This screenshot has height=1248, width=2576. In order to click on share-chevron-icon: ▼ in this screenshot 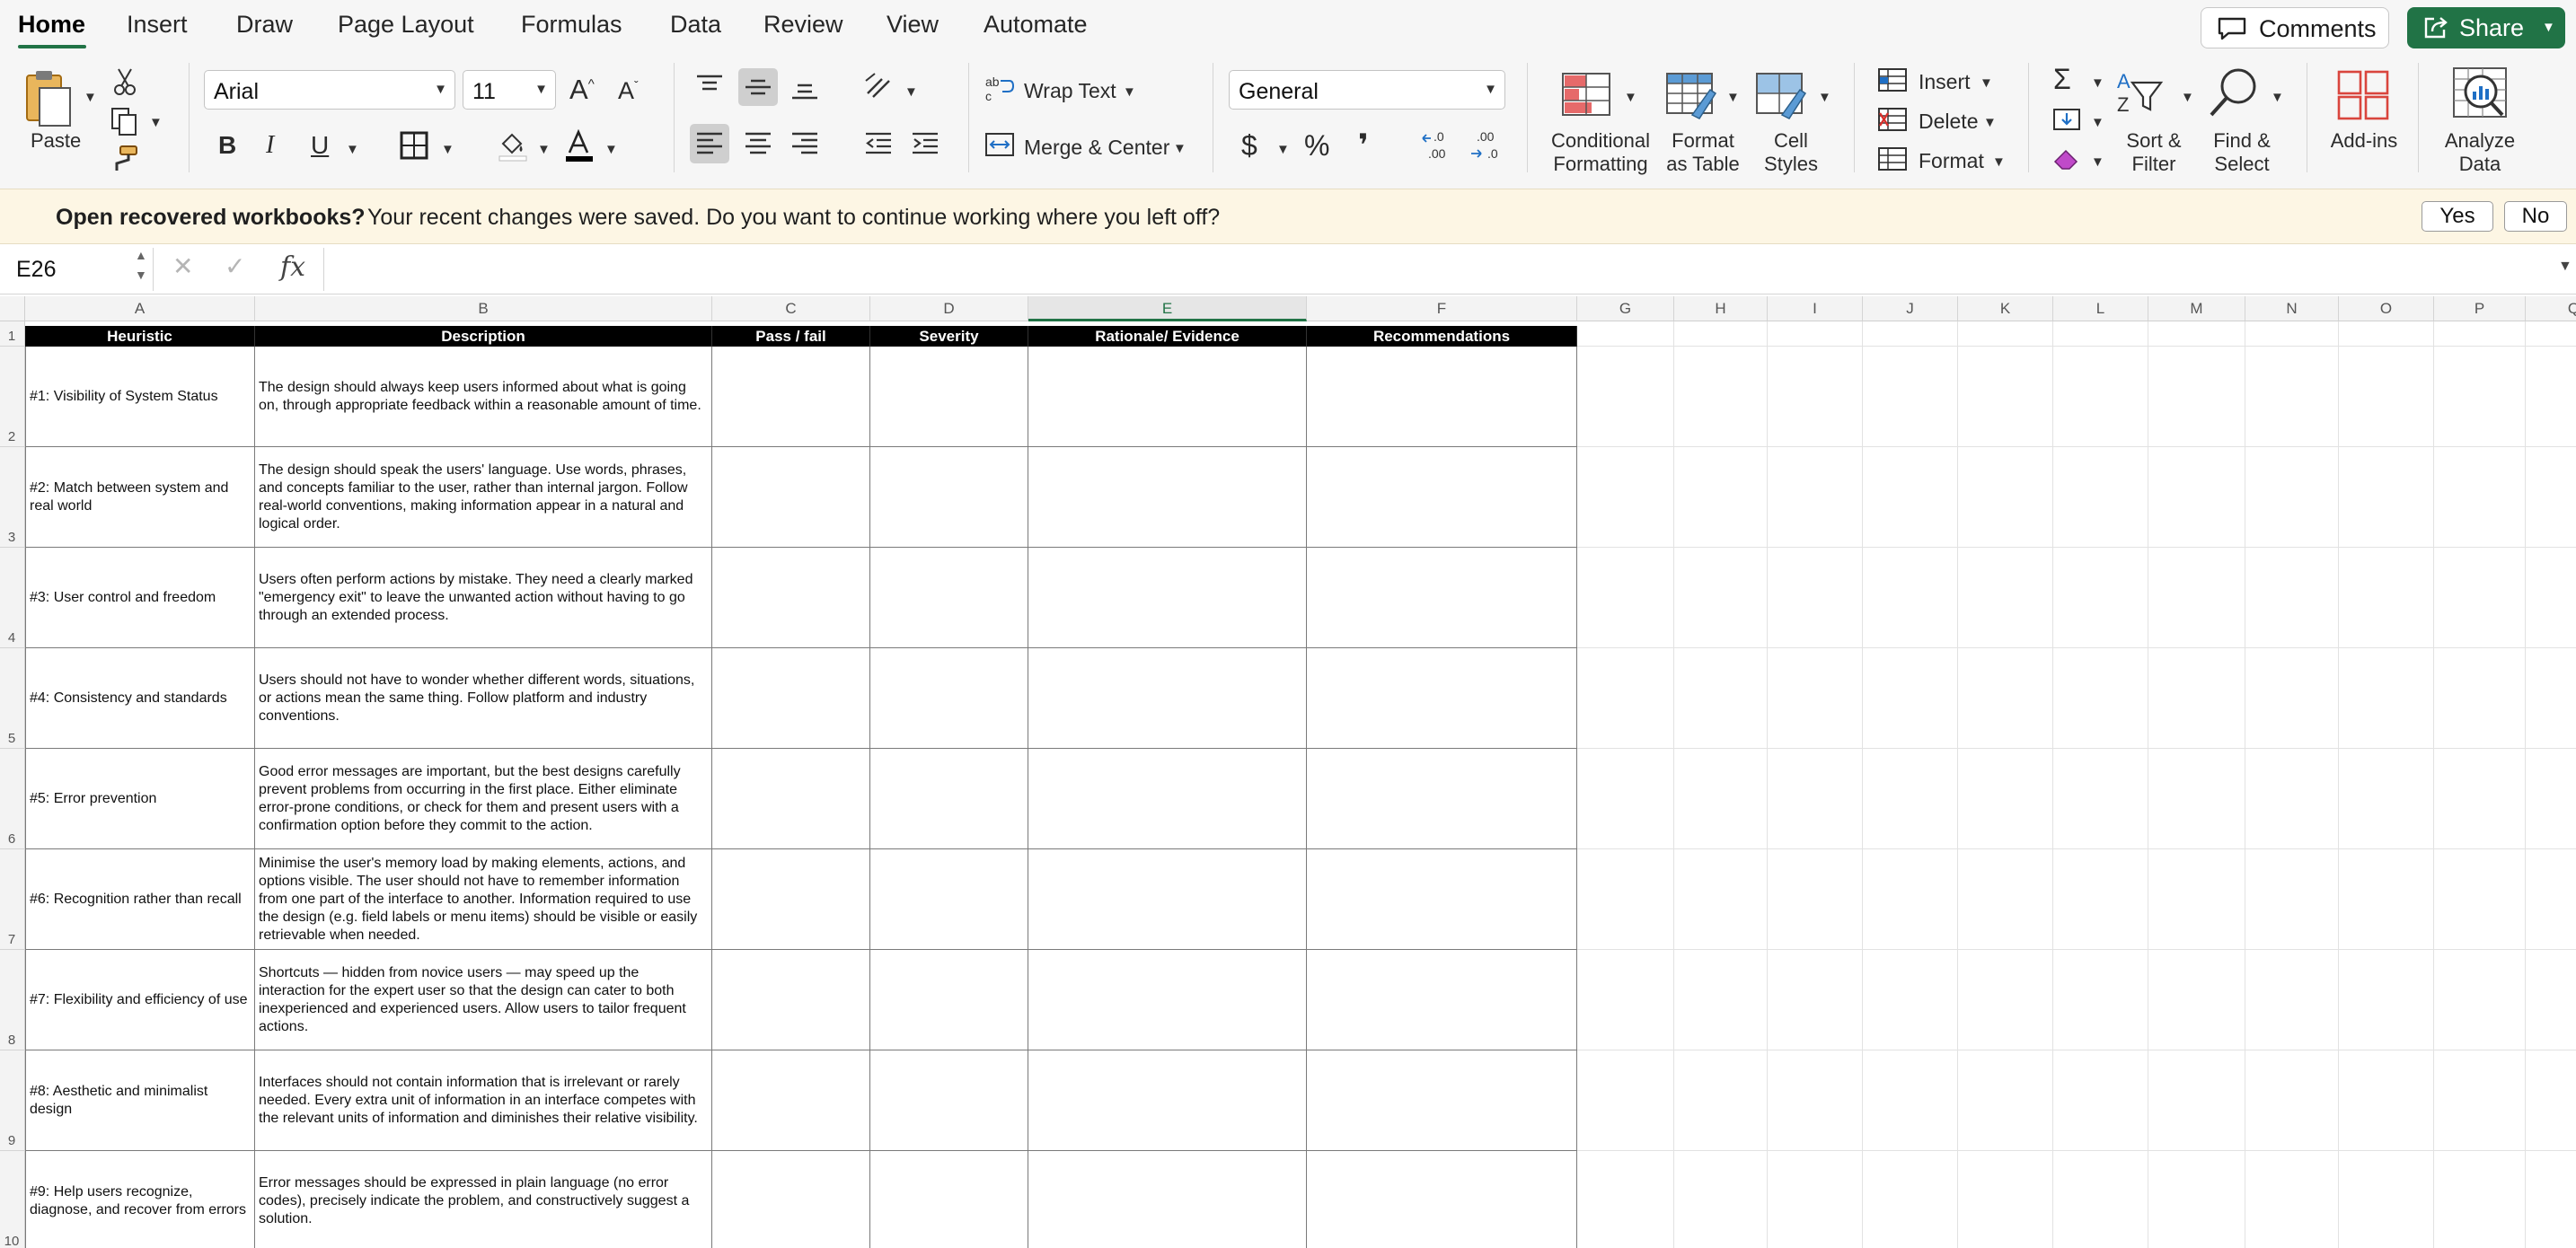, I will do `click(2548, 27)`.